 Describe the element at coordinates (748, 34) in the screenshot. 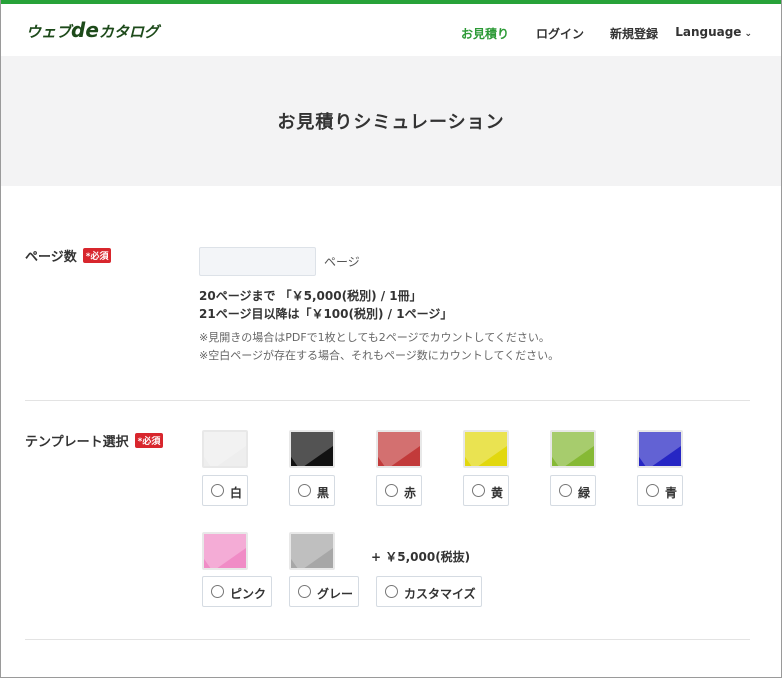

I see `chevron-down-icon: ⌄` at that location.